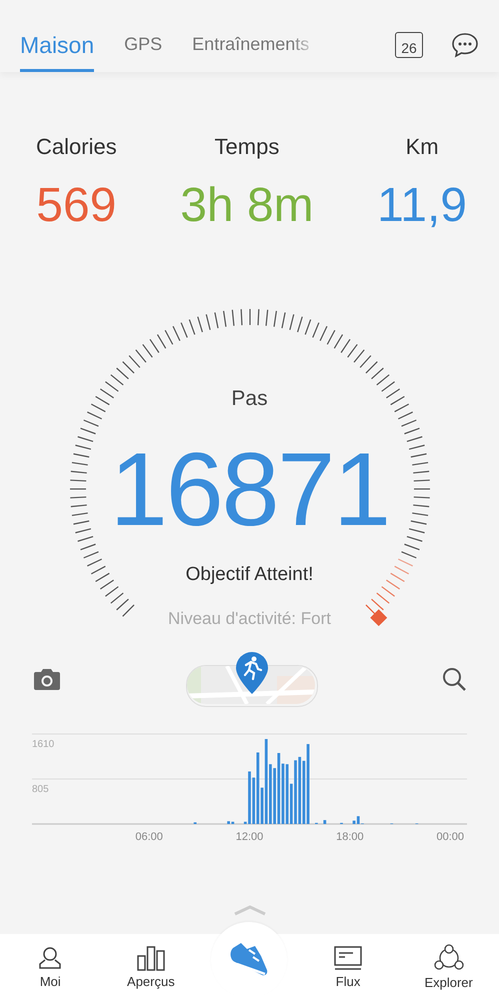  Describe the element at coordinates (454, 679) in the screenshot. I see `search-icon` at that location.